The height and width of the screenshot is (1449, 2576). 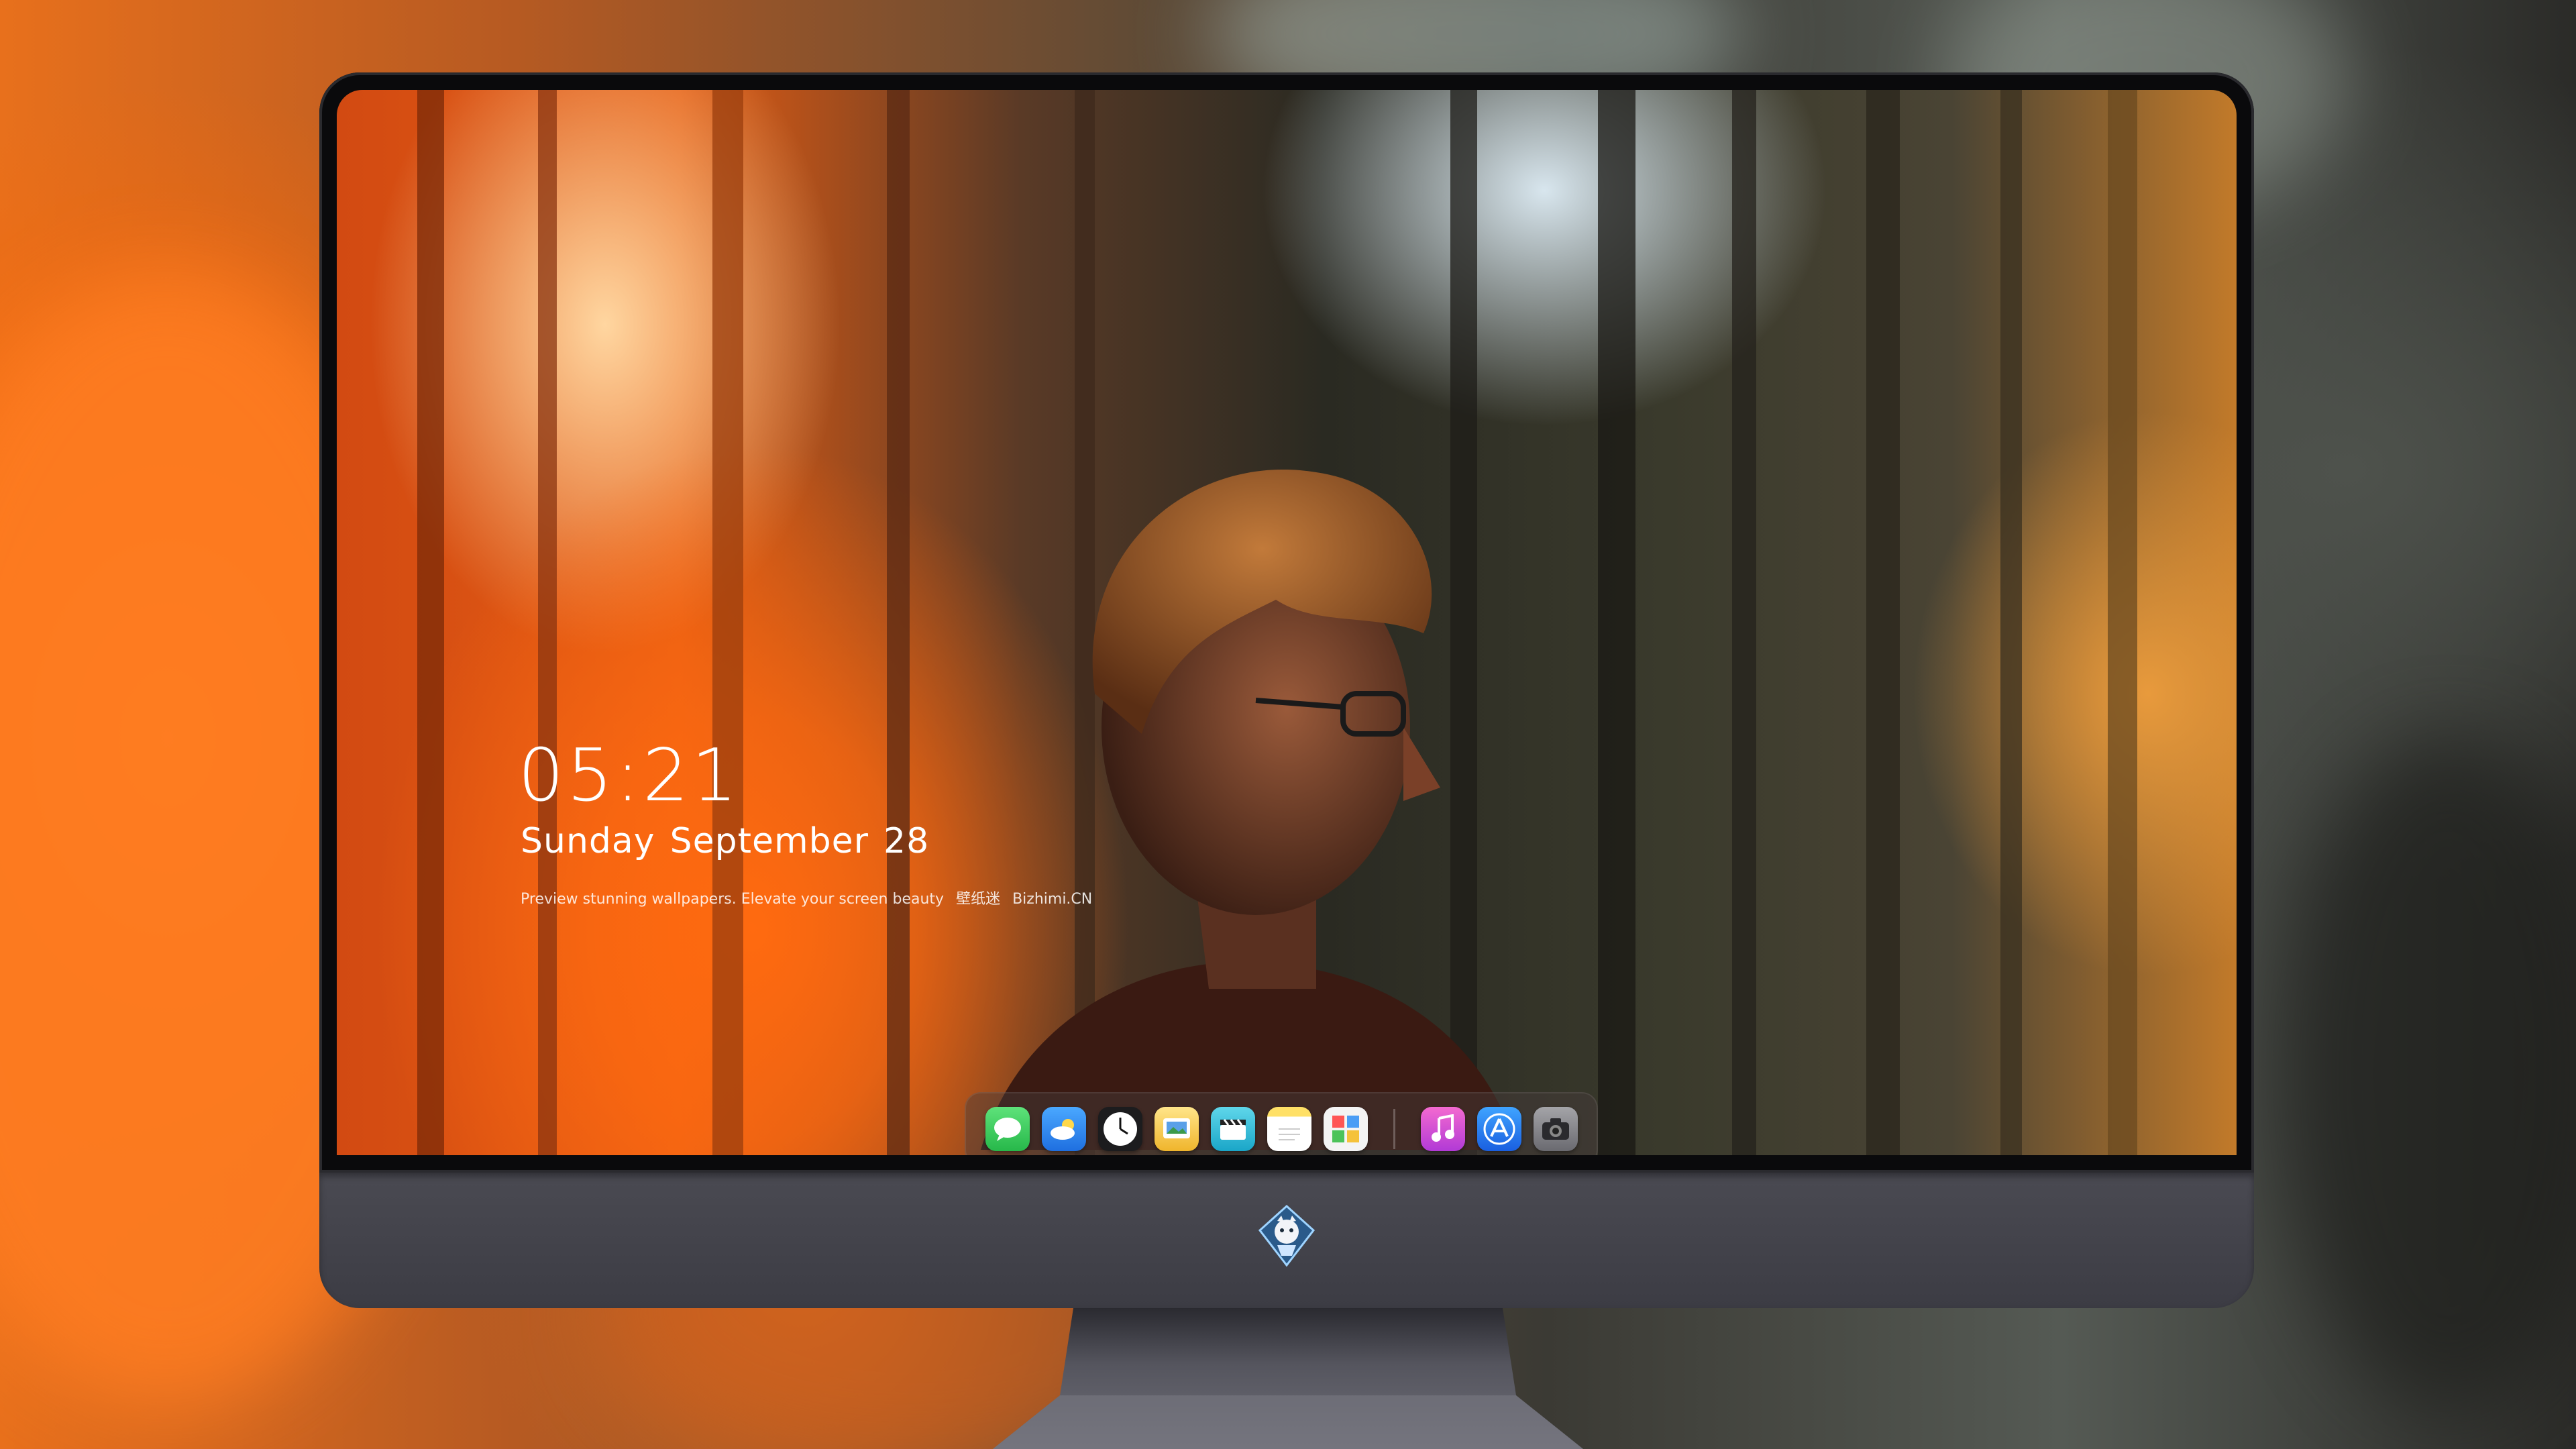 I want to click on photo-viewer-icon, so click(x=1176, y=1129).